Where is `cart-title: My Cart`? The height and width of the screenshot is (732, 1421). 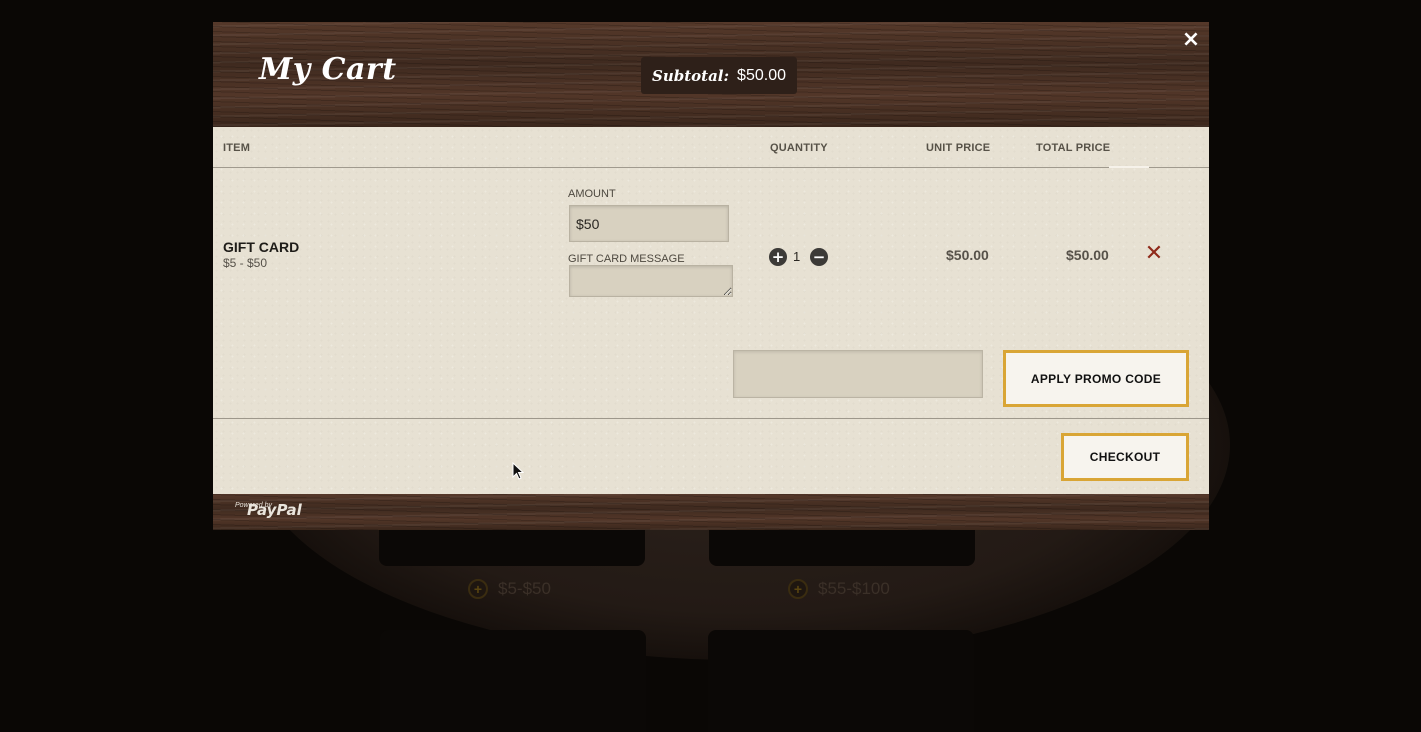 cart-title: My Cart is located at coordinates (328, 69).